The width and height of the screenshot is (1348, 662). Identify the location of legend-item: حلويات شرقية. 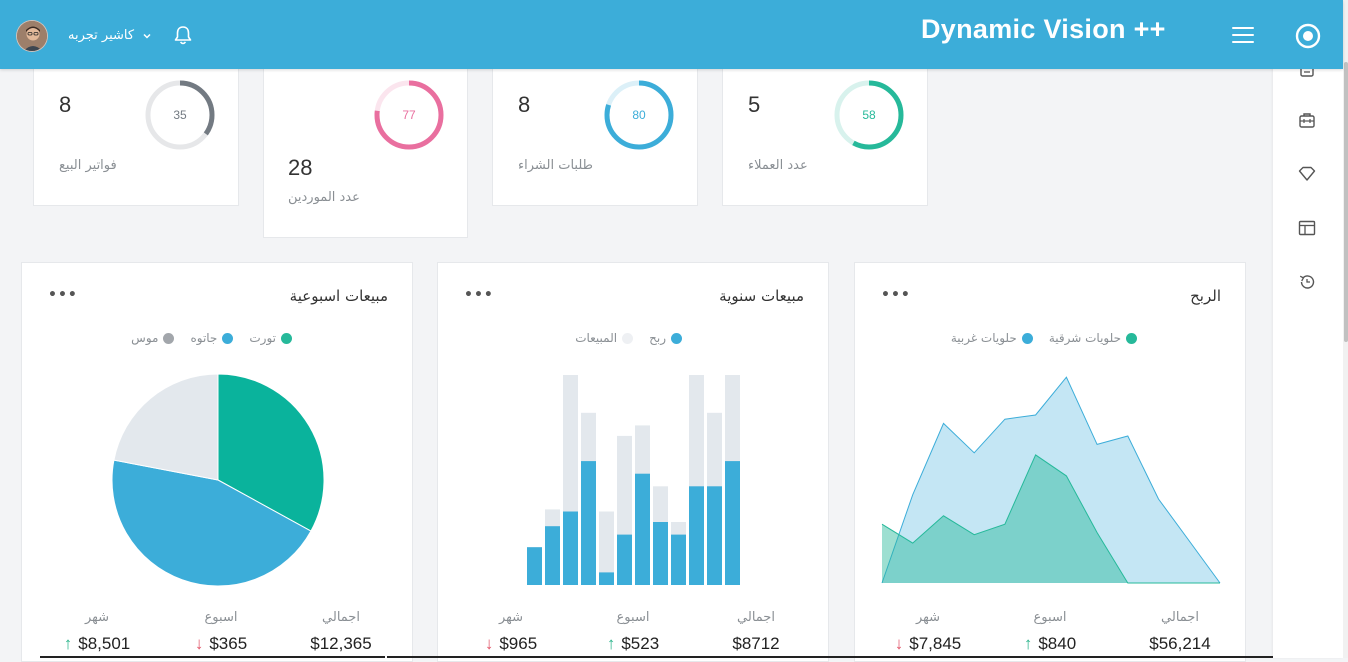
(1093, 338).